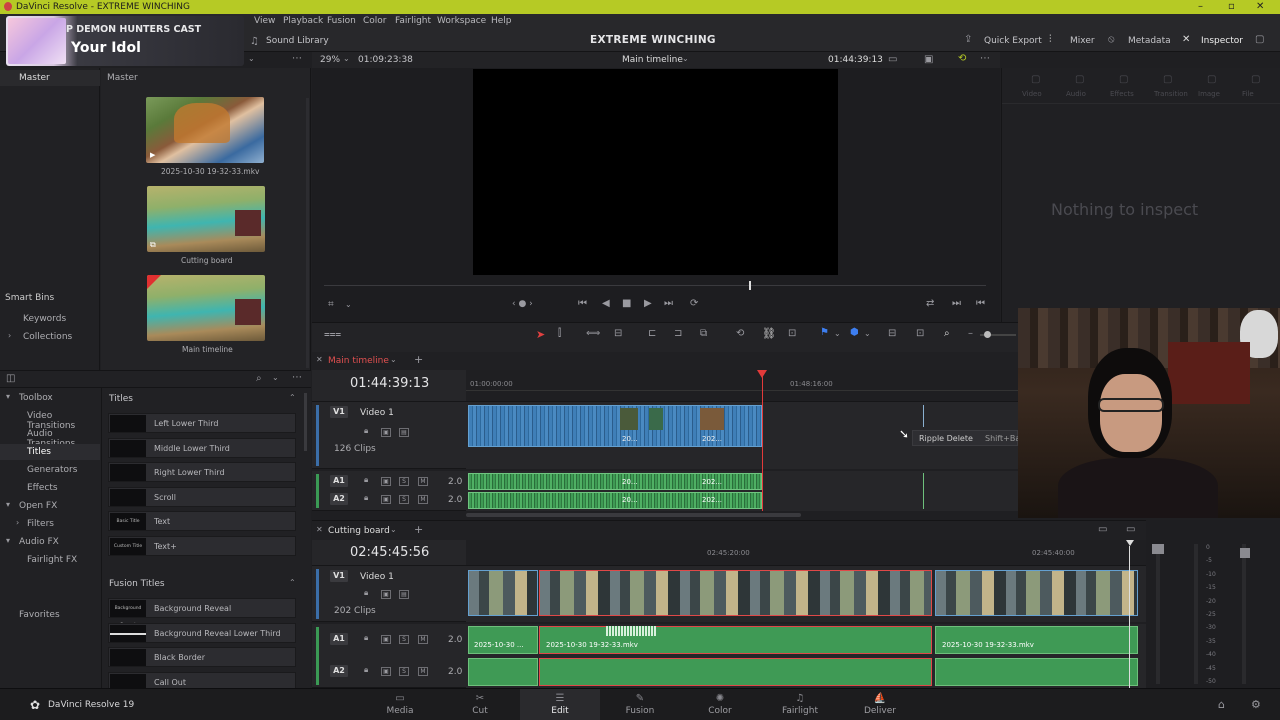 This screenshot has width=1280, height=720. I want to click on menu-fusion: Fusion, so click(341, 21).